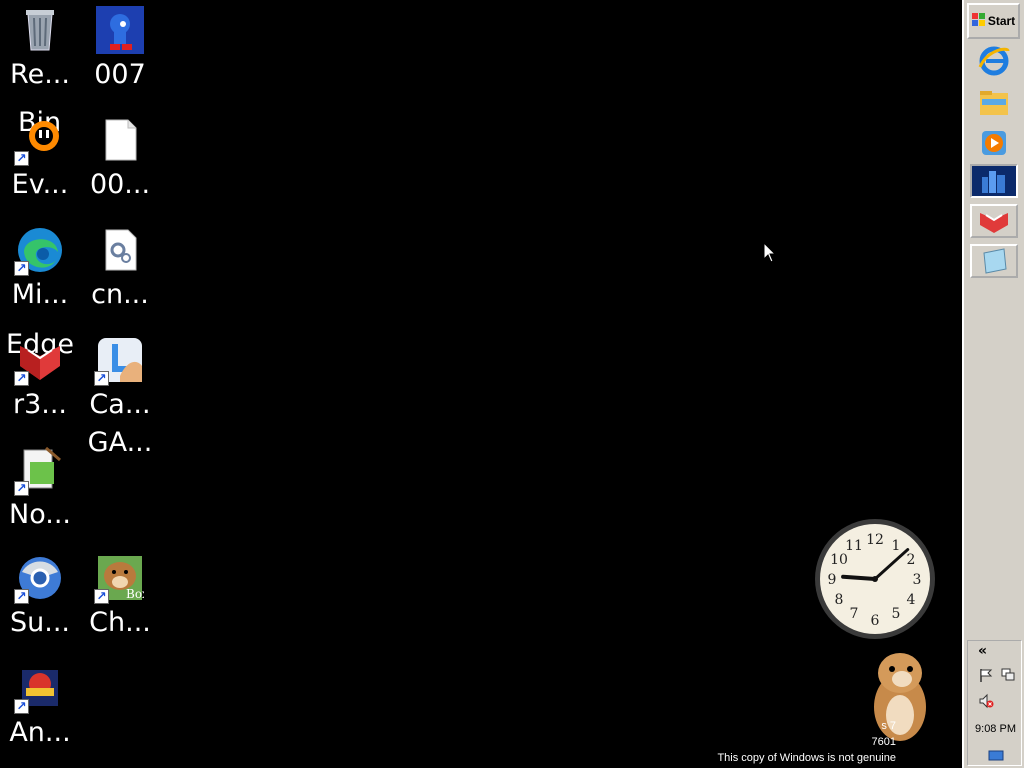 This screenshot has width=1024, height=768. I want to click on hamster-box-icon: Box ↗, so click(121, 579).